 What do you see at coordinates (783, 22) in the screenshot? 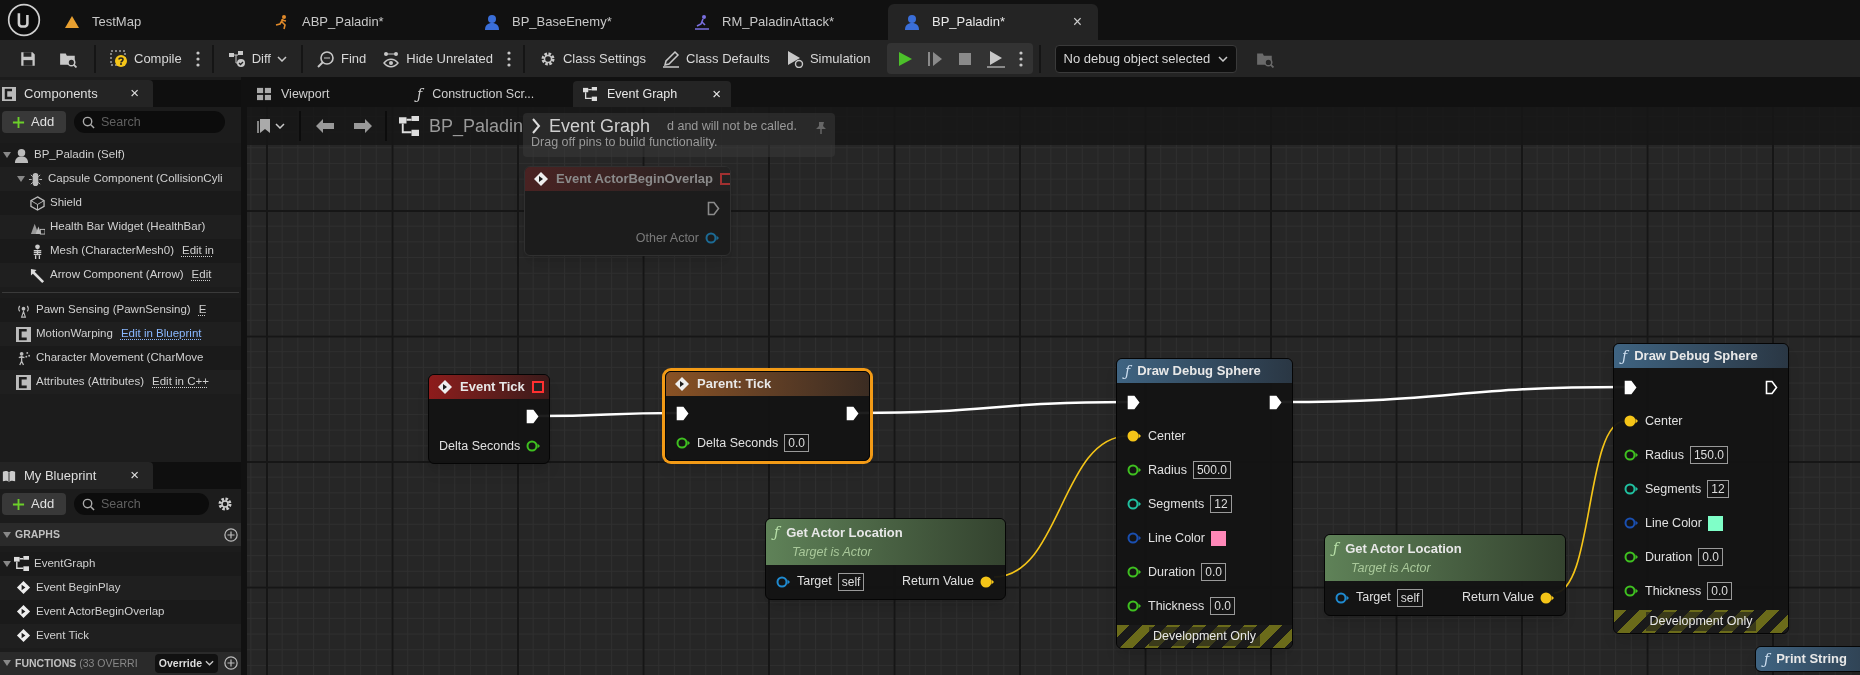
I see `document-tab: RM_PaladinAttack*` at bounding box center [783, 22].